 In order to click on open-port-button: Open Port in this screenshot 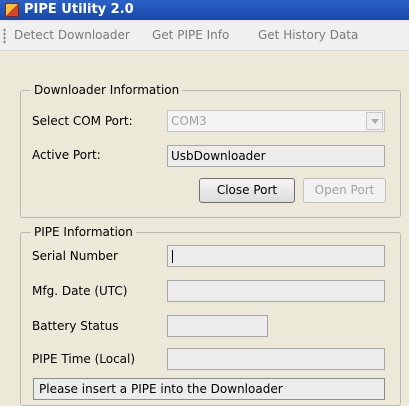, I will do `click(344, 190)`.